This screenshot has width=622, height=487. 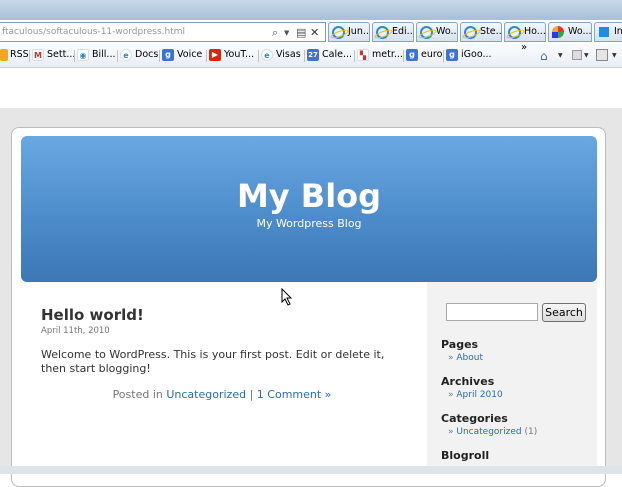 I want to click on bookmark-voice: g Voice, so click(x=182, y=56).